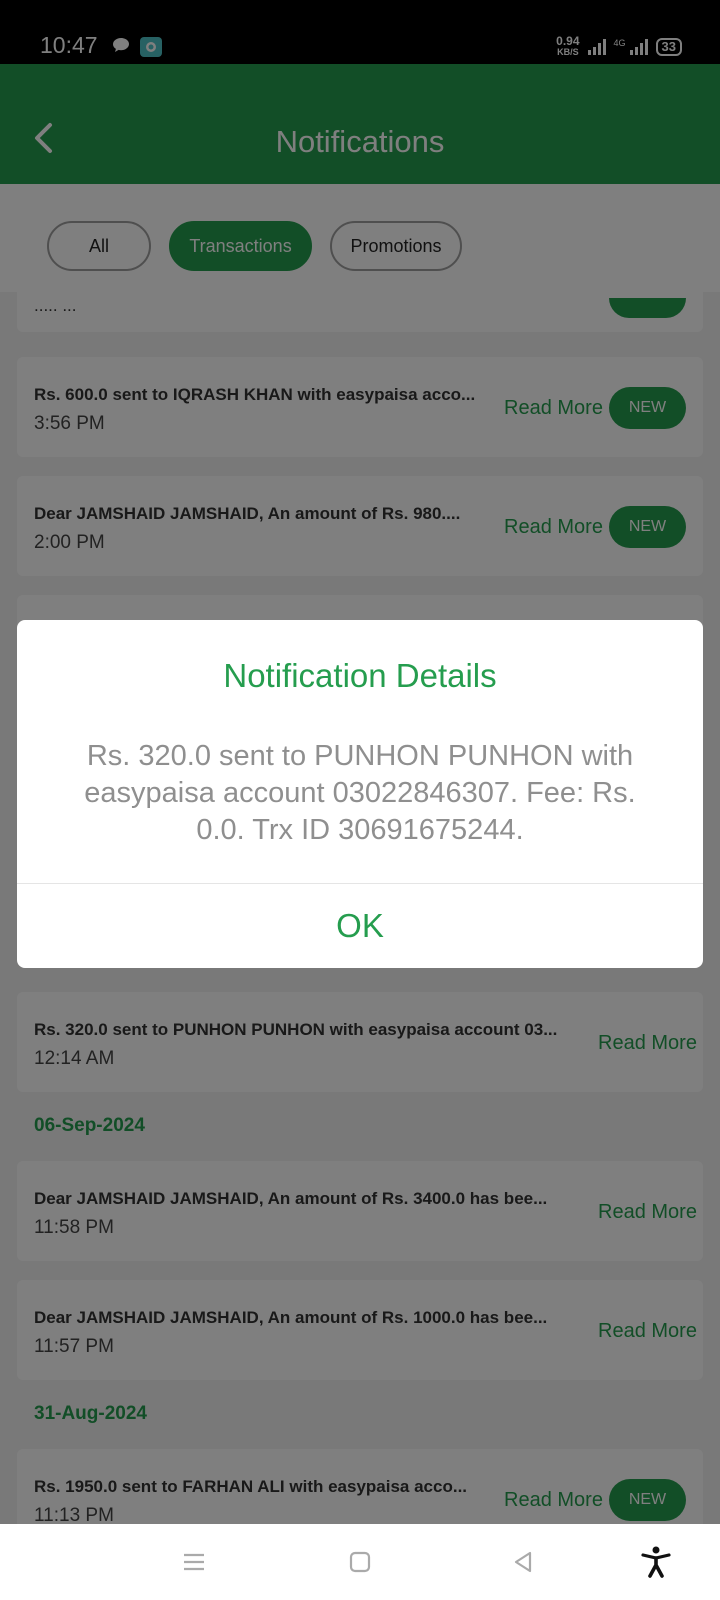 This screenshot has width=720, height=1600. What do you see at coordinates (656, 1562) in the screenshot?
I see `accessibility-icon` at bounding box center [656, 1562].